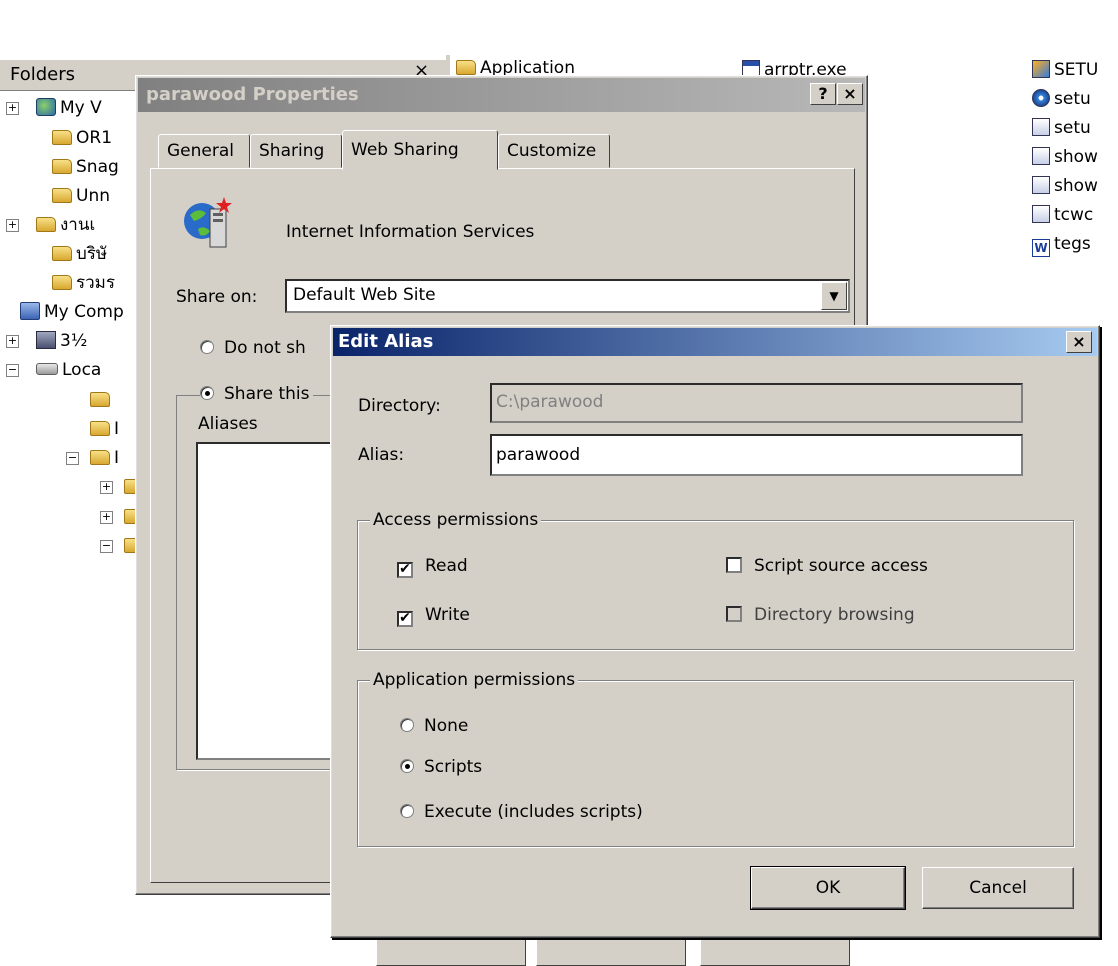  What do you see at coordinates (204, 151) in the screenshot?
I see `tab-general: General` at bounding box center [204, 151].